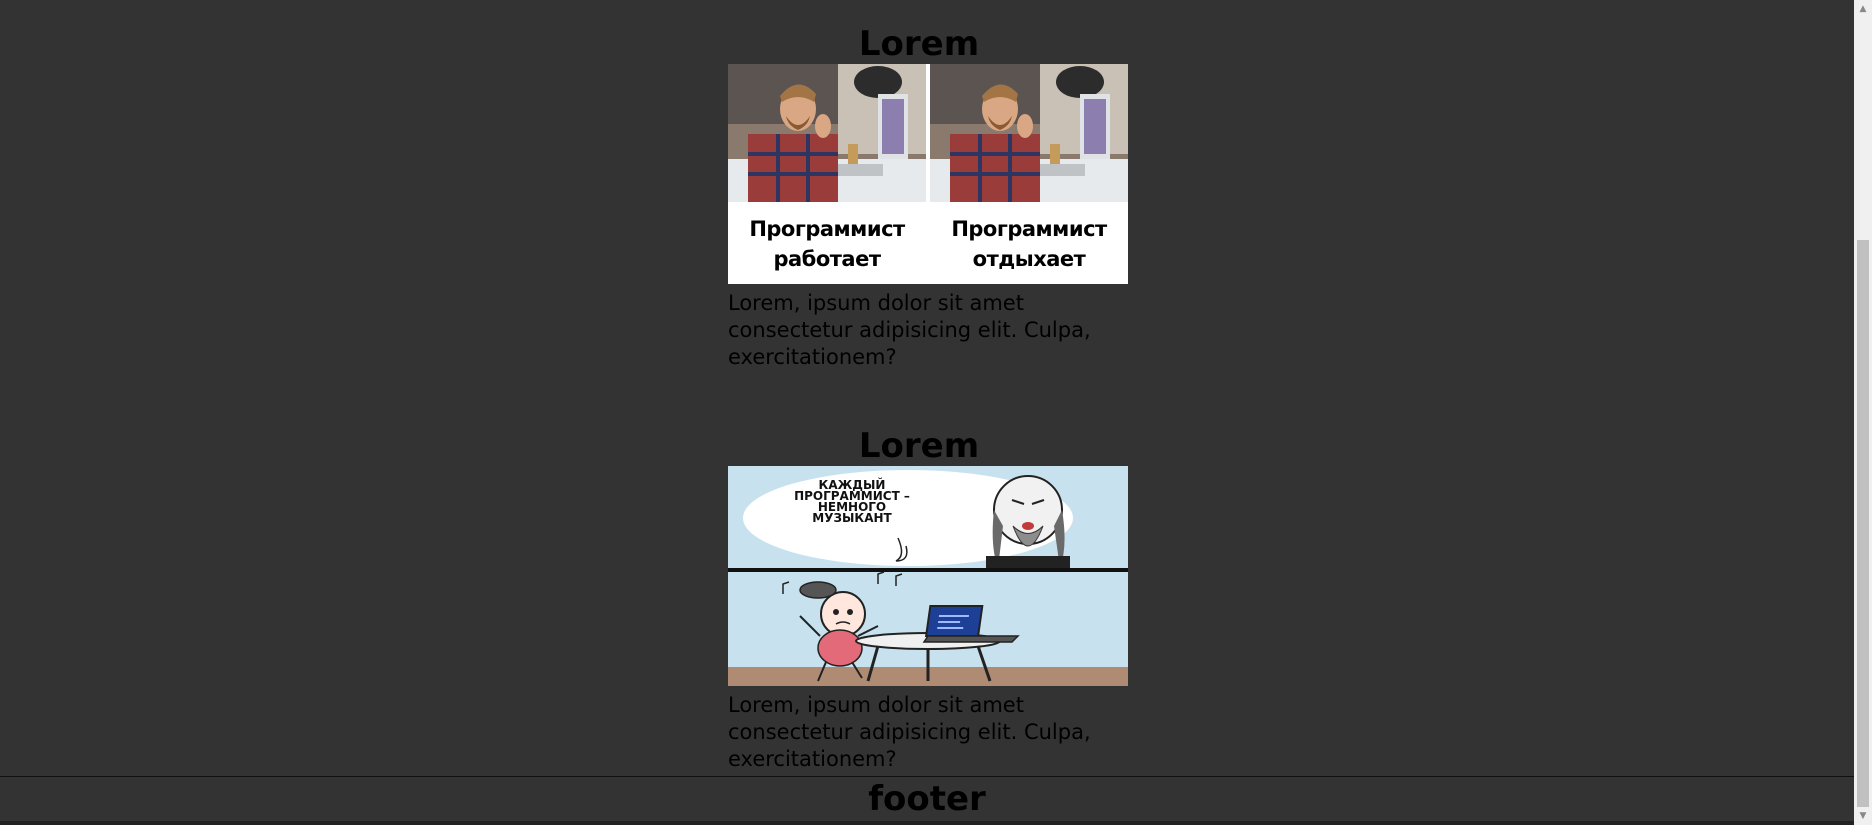 This screenshot has width=1872, height=825. Describe the element at coordinates (827, 133) in the screenshot. I see `photo-programmer-working` at that location.